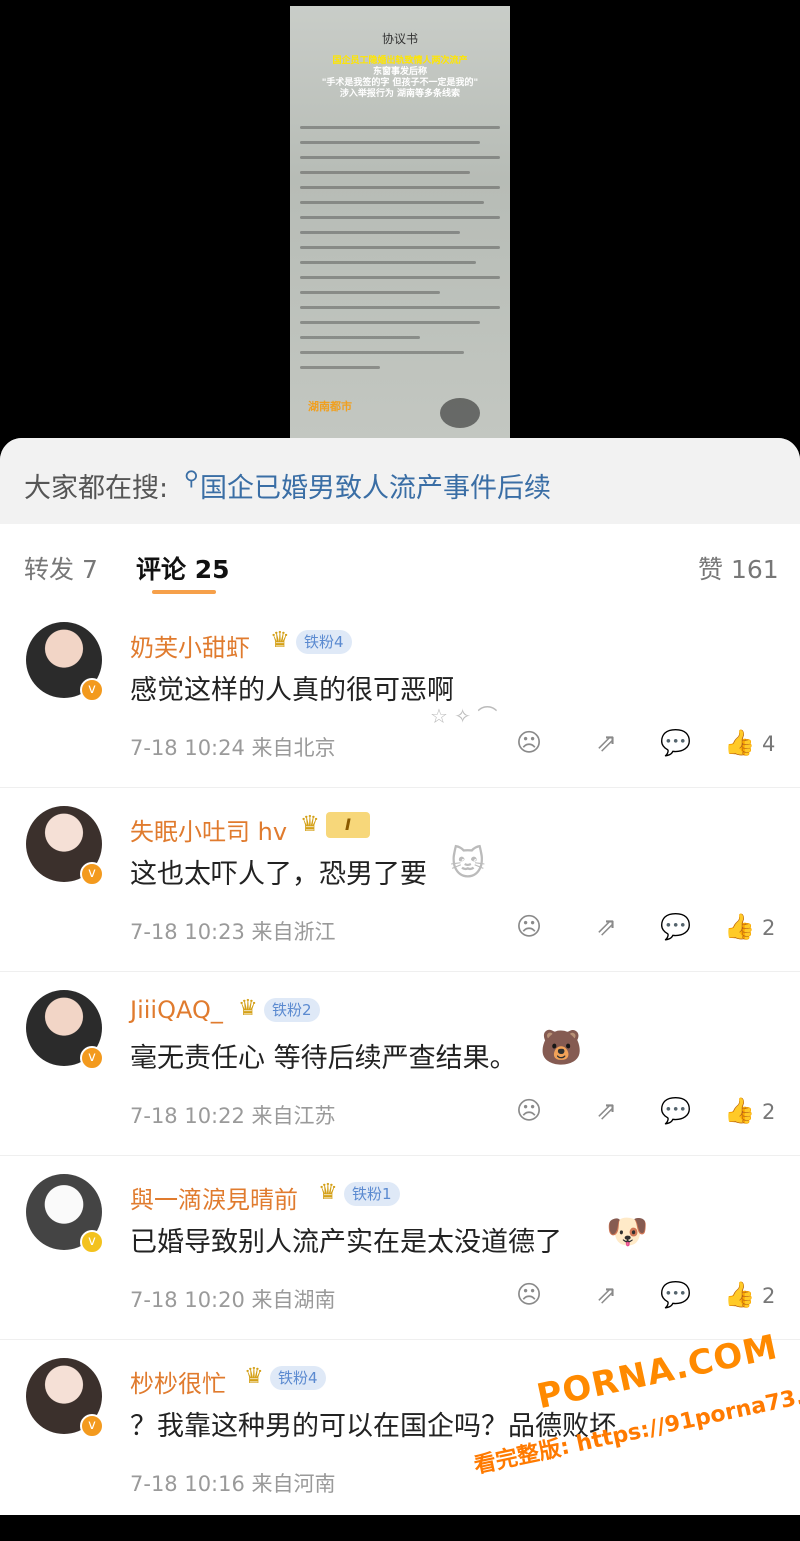 Image resolution: width=800 pixels, height=1541 pixels. I want to click on tab-repost: 转发 7, so click(61, 568).